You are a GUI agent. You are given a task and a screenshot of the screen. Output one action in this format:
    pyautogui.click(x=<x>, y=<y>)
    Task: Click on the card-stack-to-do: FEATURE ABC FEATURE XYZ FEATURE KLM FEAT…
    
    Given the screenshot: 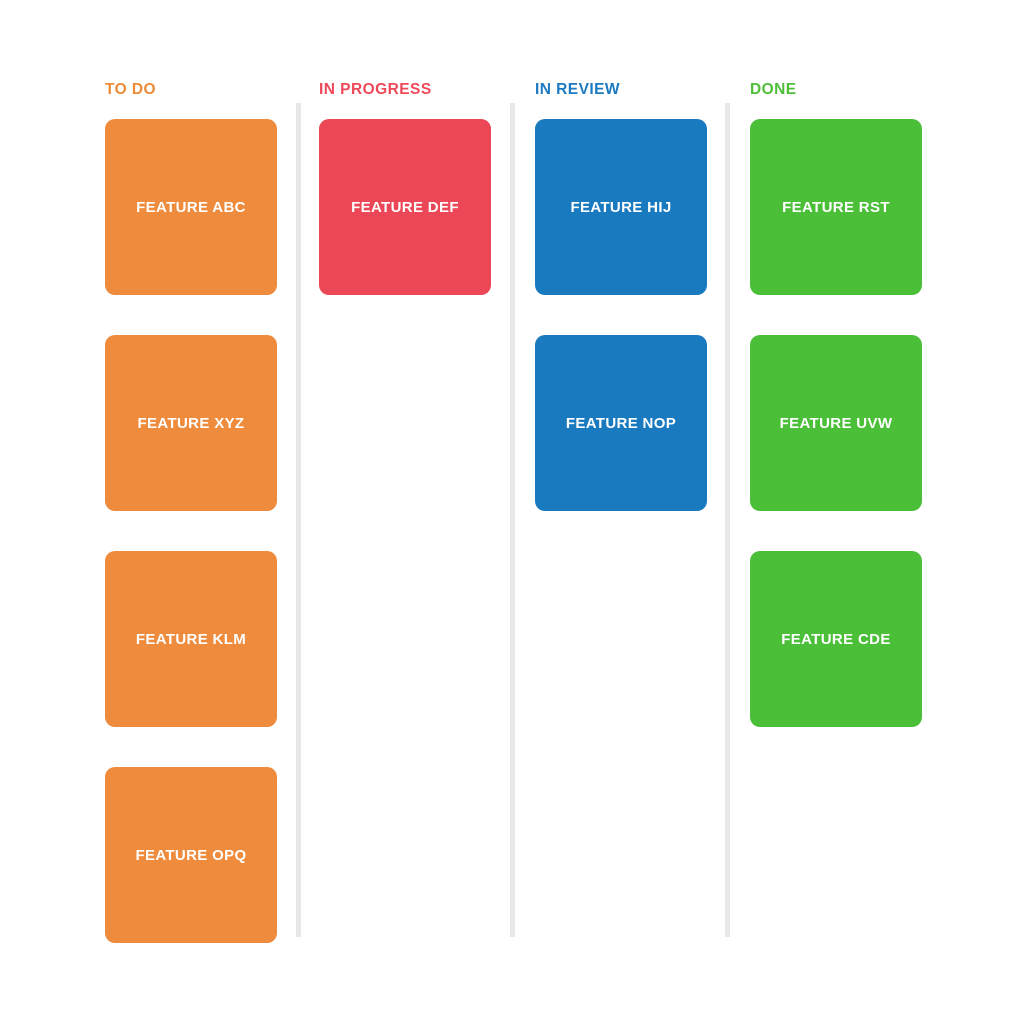 What is the action you would take?
    pyautogui.click(x=191, y=531)
    